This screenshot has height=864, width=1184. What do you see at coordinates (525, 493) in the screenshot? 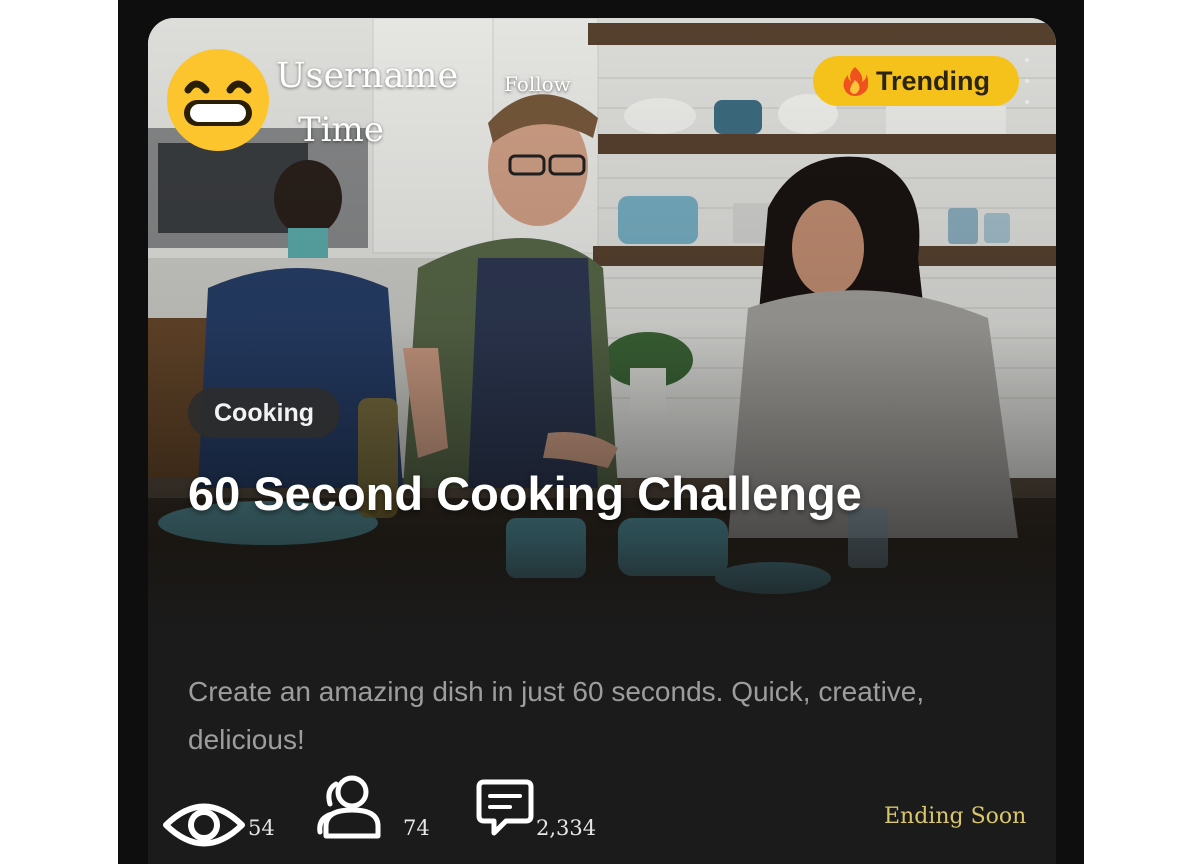
I see `challenge-title: 60 Second Cooking Challenge` at bounding box center [525, 493].